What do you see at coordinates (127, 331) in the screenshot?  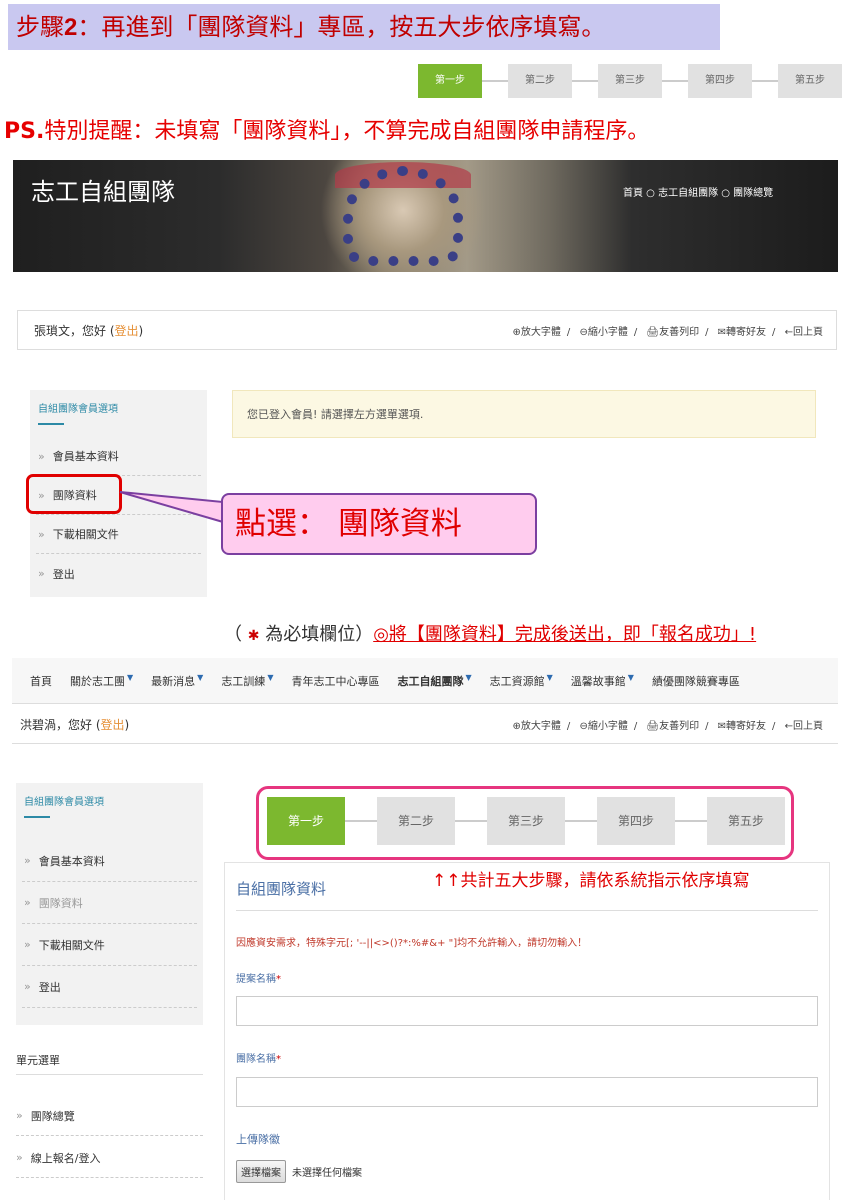 I see `logout-link: 登出` at bounding box center [127, 331].